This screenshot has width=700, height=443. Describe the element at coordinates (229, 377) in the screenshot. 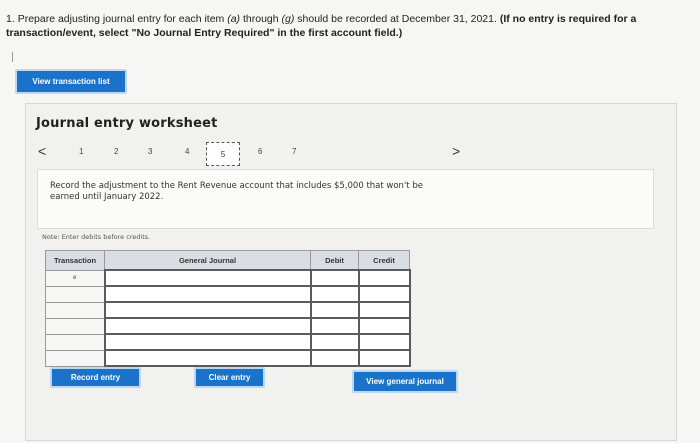

I see `clear-entry-button: Clear entry` at that location.